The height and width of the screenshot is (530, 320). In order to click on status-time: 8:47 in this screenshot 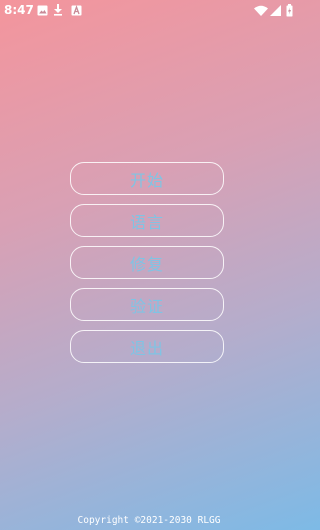, I will do `click(19, 10)`.